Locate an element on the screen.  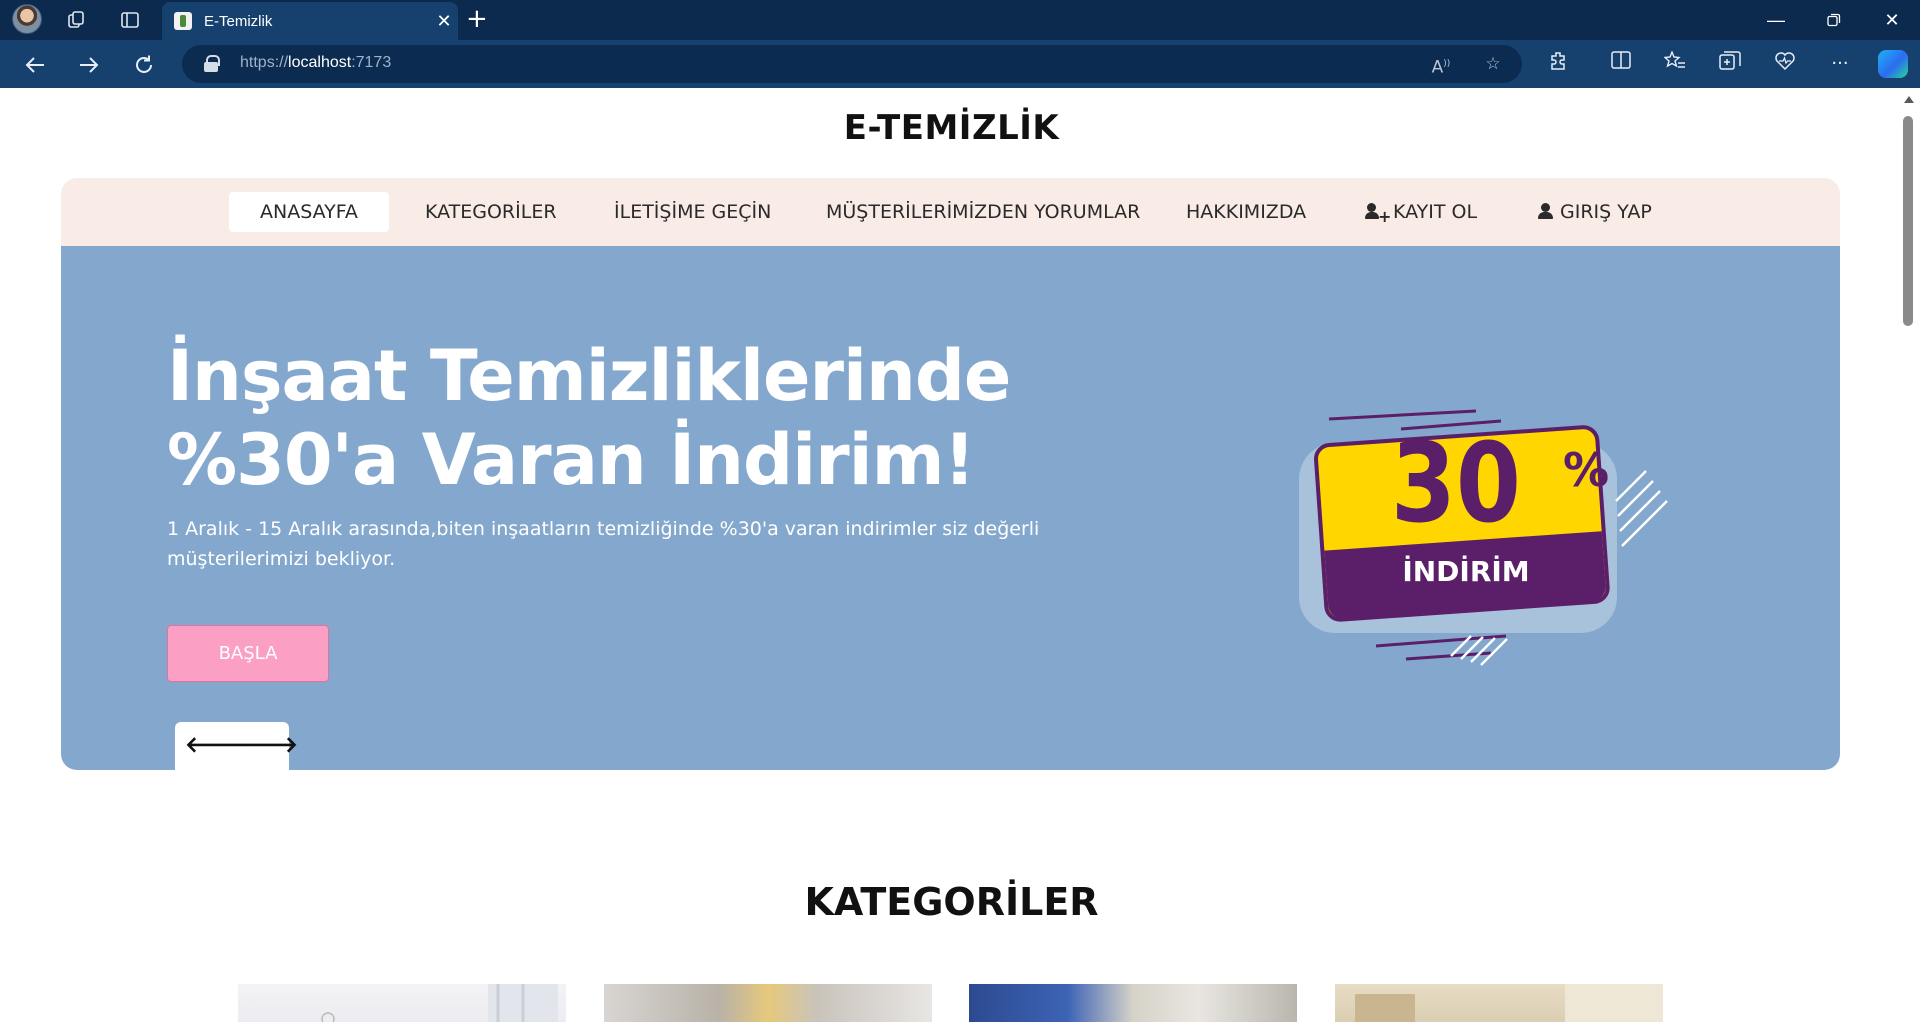
nav-item-anasayfa: ANASAYFA is located at coordinates (309, 212).